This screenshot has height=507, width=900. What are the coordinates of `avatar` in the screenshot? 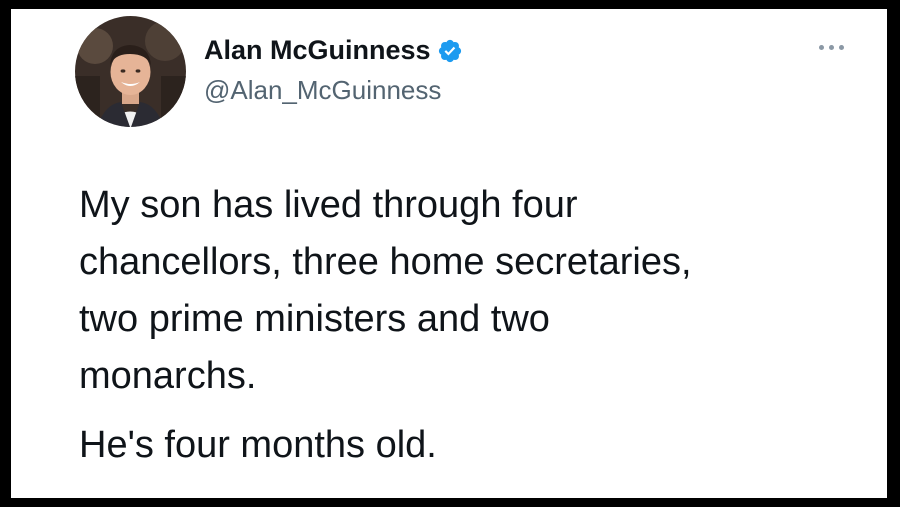 It's located at (130, 71).